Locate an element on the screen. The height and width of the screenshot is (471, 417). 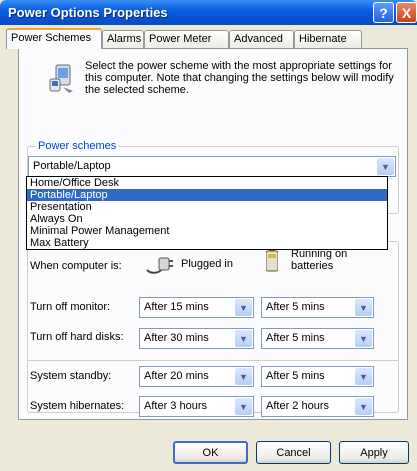
tab-advanced: Advanced is located at coordinates (261, 39).